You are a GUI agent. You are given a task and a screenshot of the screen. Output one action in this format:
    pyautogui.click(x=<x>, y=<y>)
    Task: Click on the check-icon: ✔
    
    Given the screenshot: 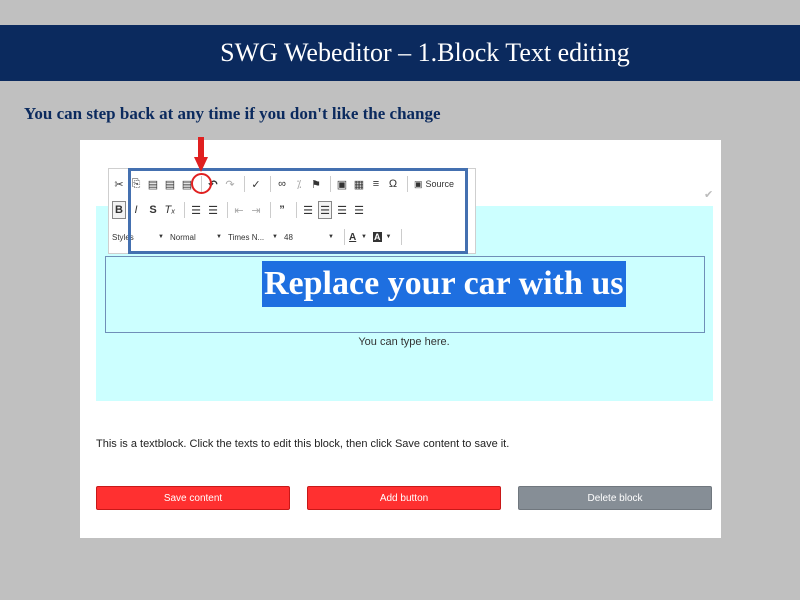 What is the action you would take?
    pyautogui.click(x=709, y=195)
    